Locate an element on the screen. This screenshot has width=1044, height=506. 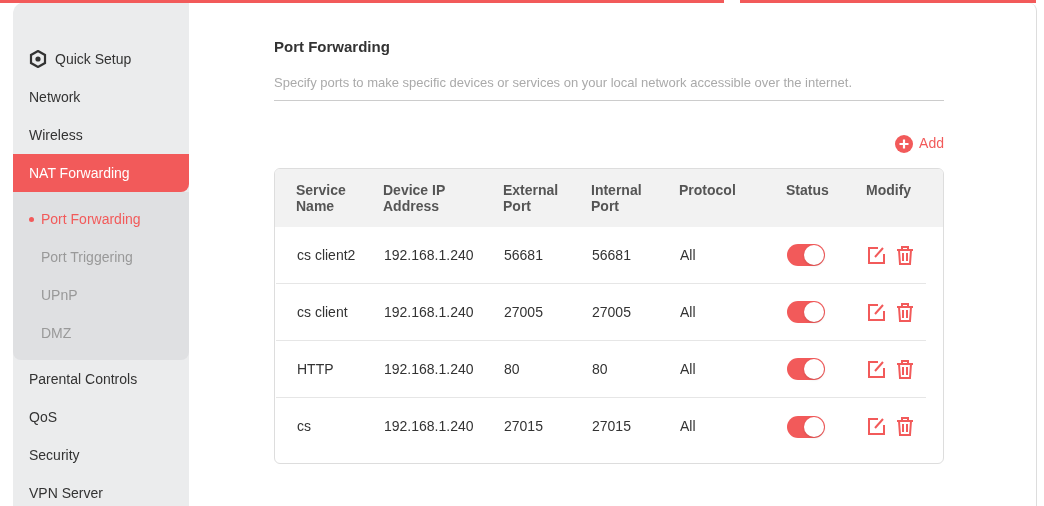
table-cell-text: cs client2 is located at coordinates (327, 255).